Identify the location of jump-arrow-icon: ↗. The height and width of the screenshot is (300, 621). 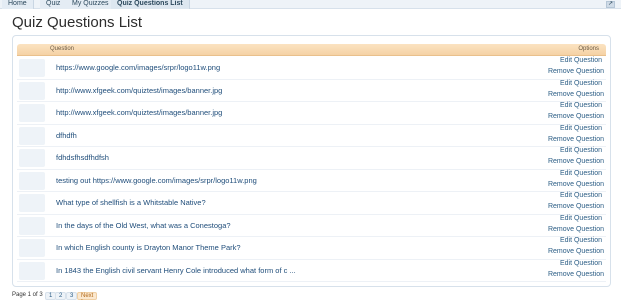
(610, 4).